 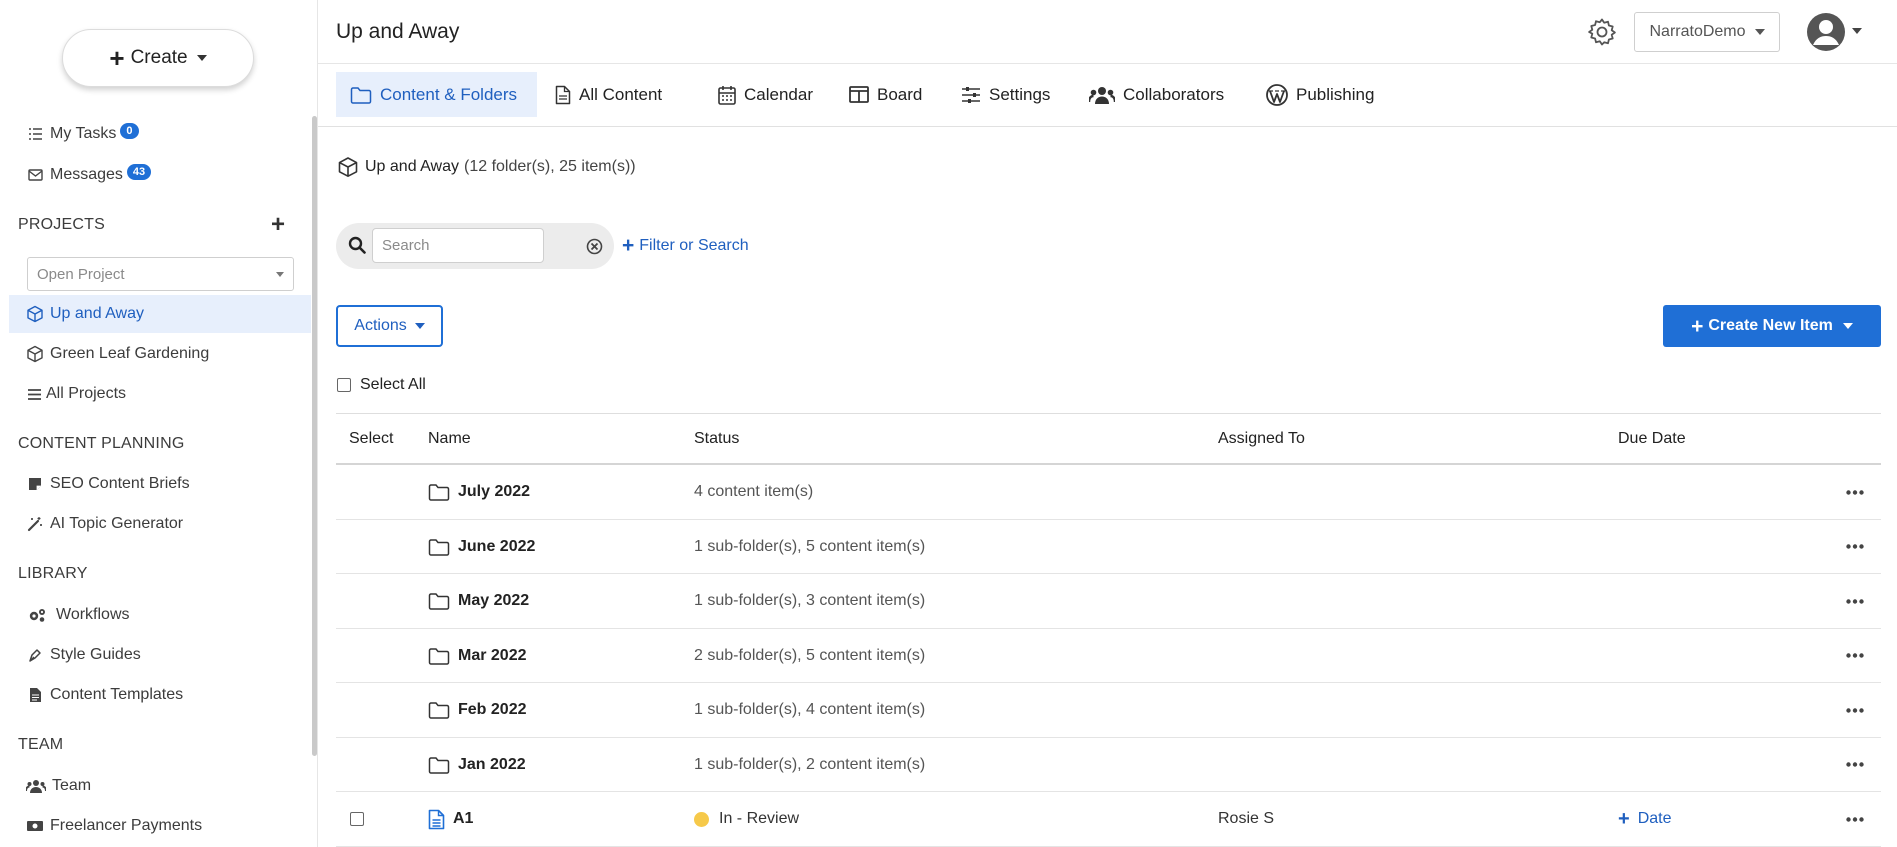 I want to click on create-new-item-label: Create New Item, so click(x=1770, y=325).